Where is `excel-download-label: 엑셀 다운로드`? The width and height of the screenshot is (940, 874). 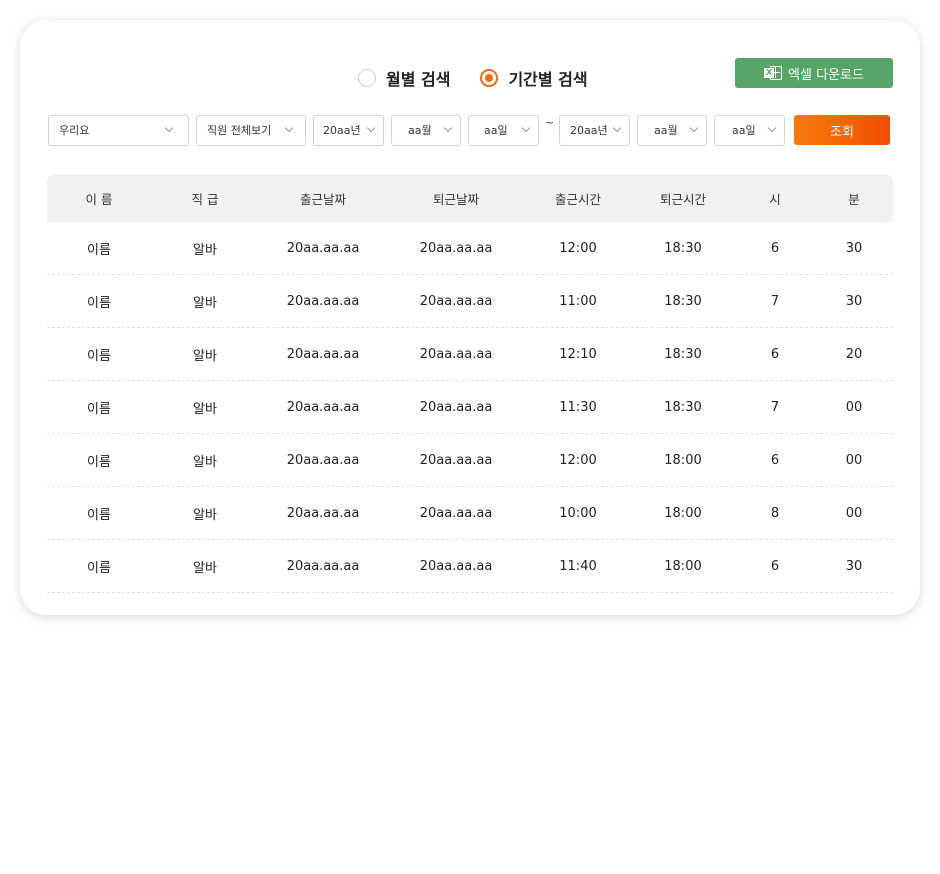
excel-download-label: 엑셀 다운로드 is located at coordinates (826, 75).